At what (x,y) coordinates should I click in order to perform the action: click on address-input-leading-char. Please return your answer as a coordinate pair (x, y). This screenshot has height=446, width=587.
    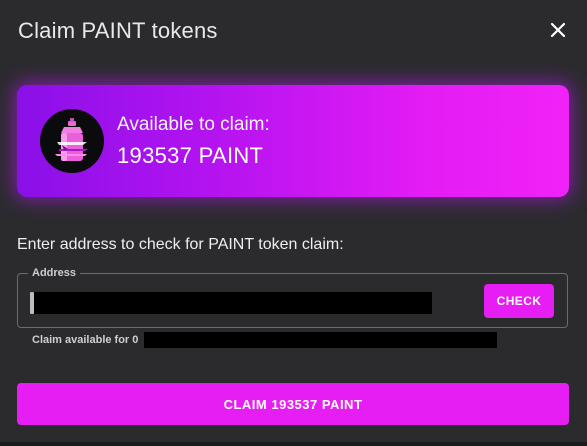
    Looking at the image, I should click on (32, 303).